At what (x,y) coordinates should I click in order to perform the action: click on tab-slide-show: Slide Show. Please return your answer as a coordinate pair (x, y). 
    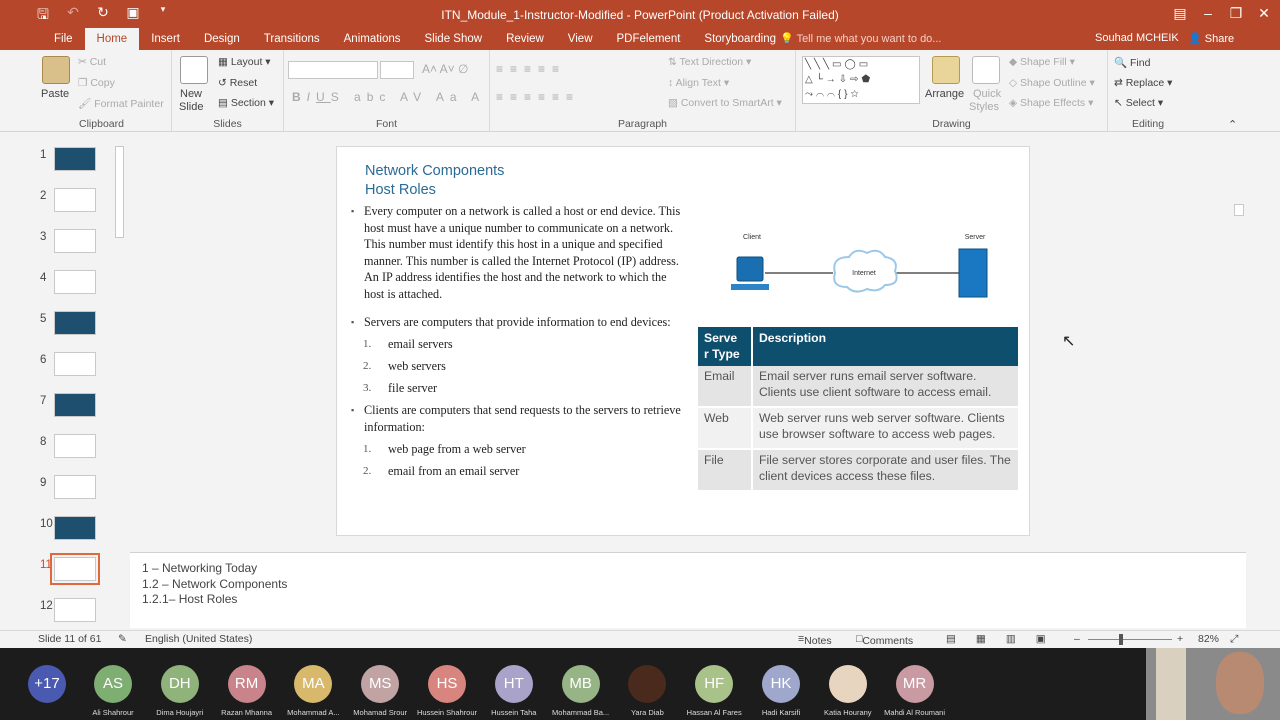
    Looking at the image, I should click on (454, 39).